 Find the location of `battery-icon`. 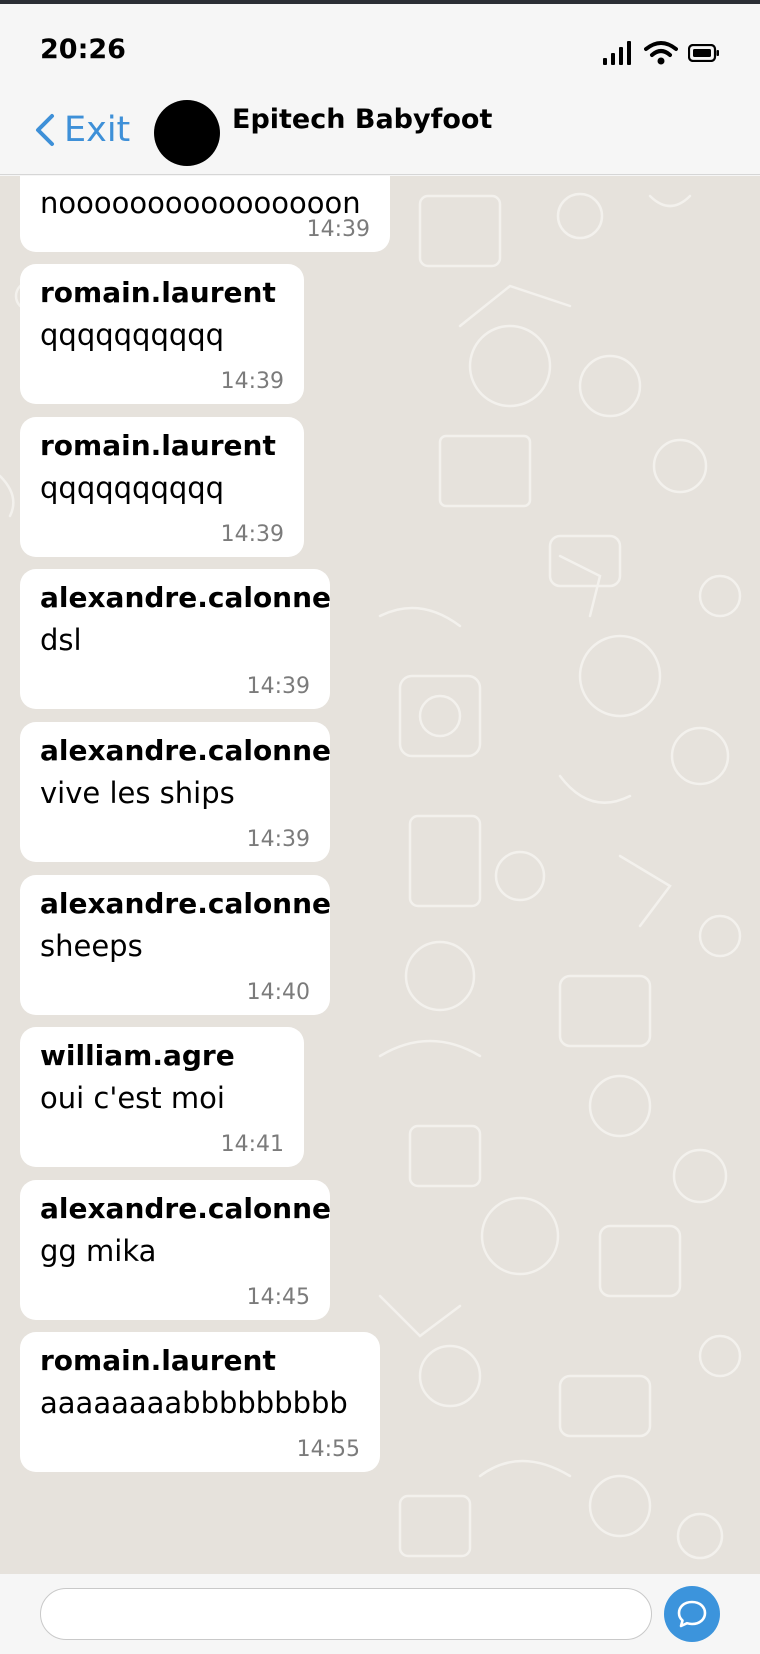

battery-icon is located at coordinates (703, 53).